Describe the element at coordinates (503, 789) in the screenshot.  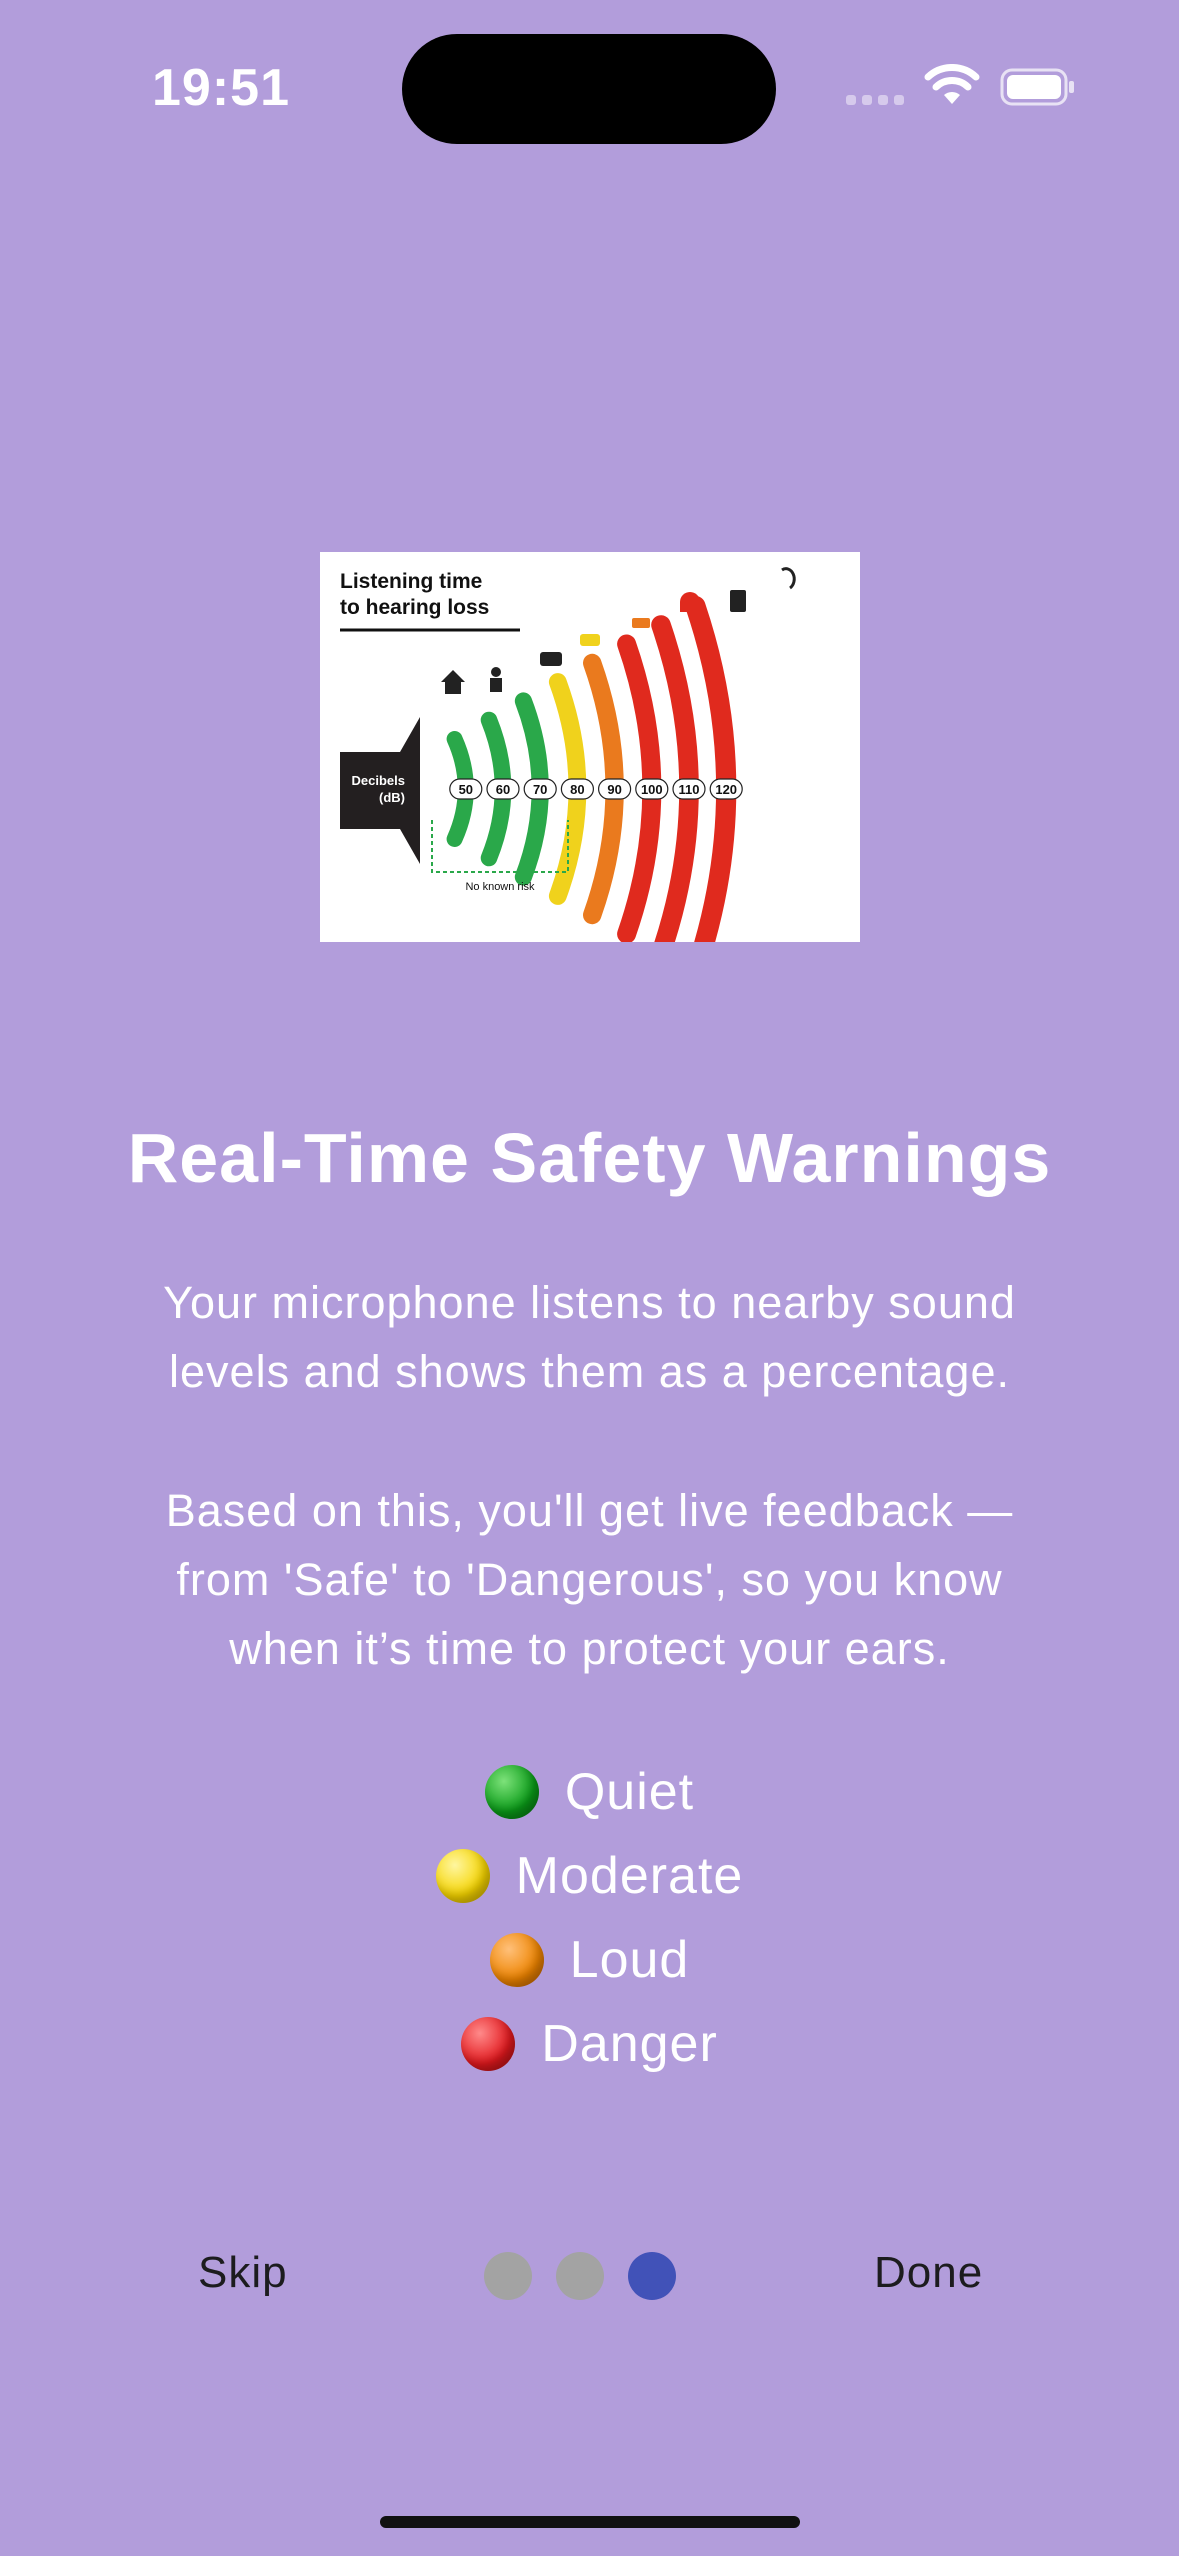
I see `decibel-value-label: 60` at that location.